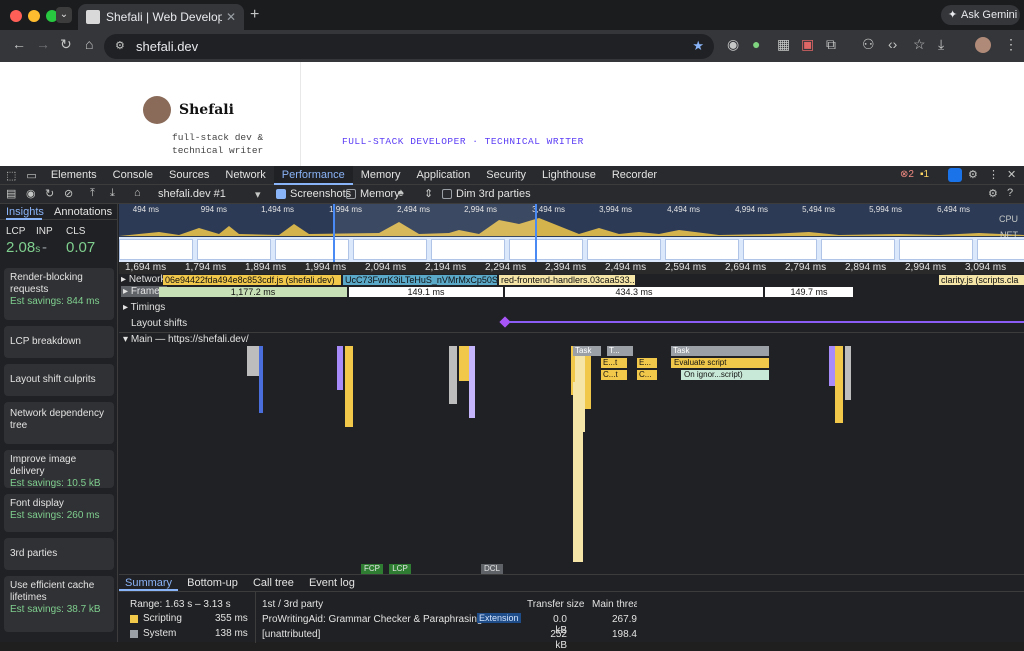 The image size is (1024, 651). Describe the element at coordinates (149, 583) in the screenshot. I see `tab-summary: Summary` at that location.